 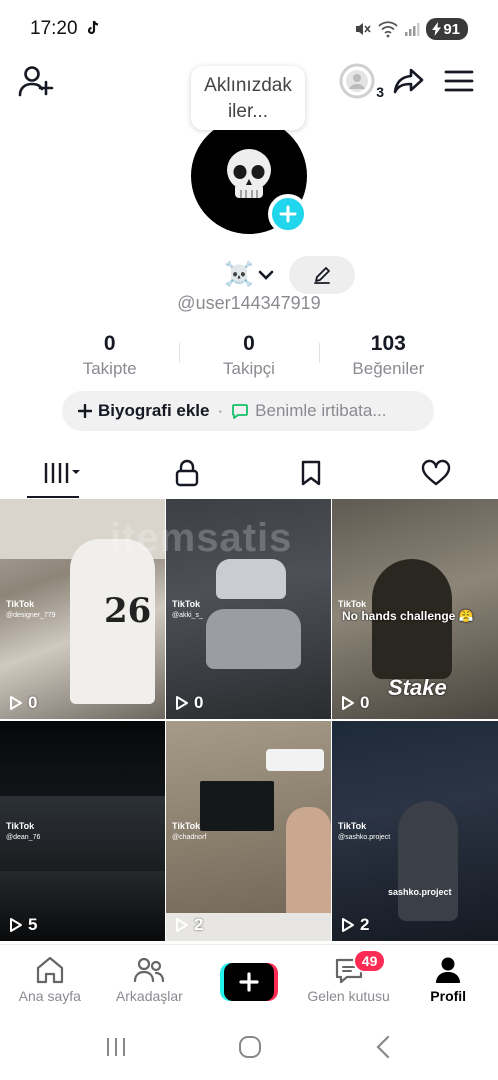 I want to click on nav-profile: Profil, so click(x=448, y=979).